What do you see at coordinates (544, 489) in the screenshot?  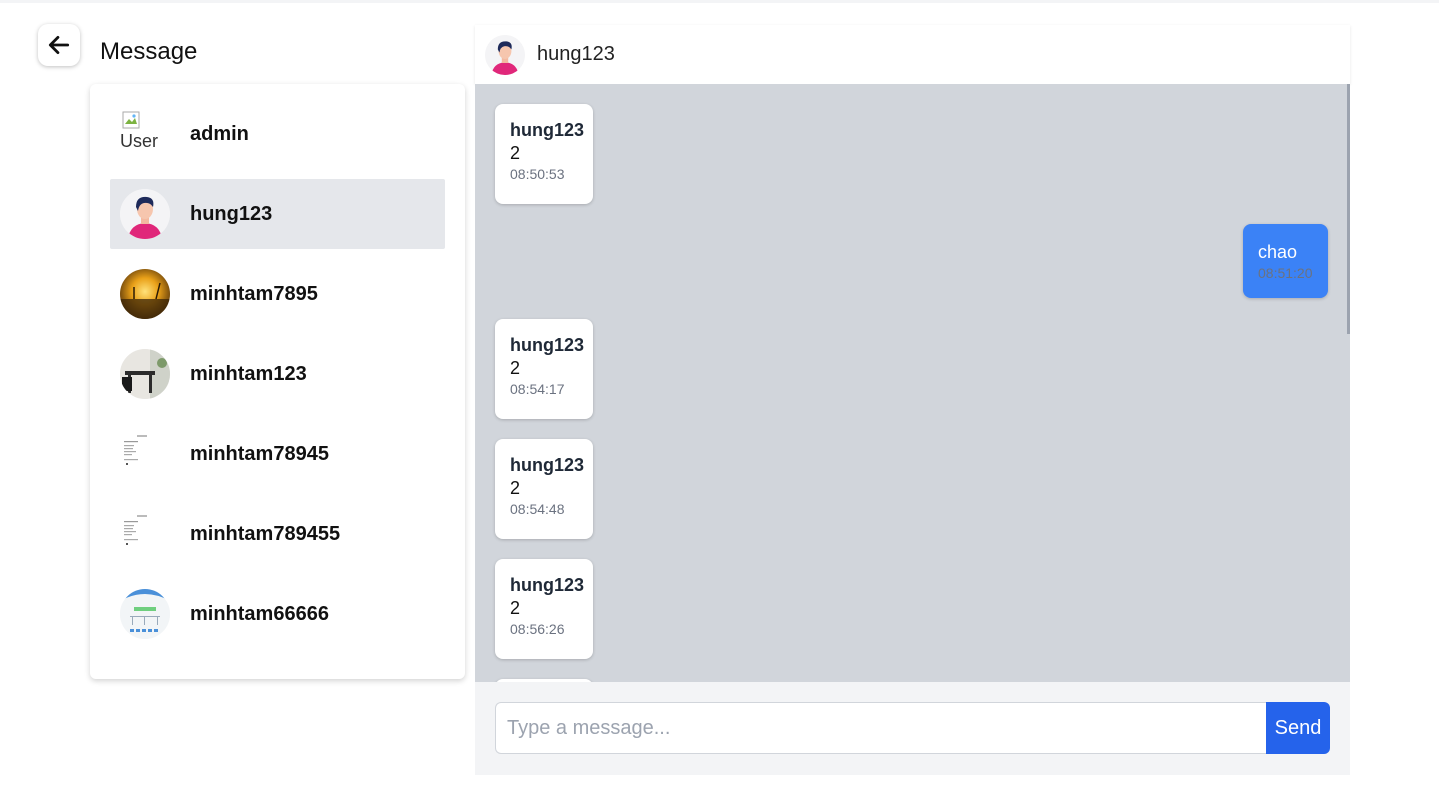 I see `message-bubble: hung123 2 08:54:48` at bounding box center [544, 489].